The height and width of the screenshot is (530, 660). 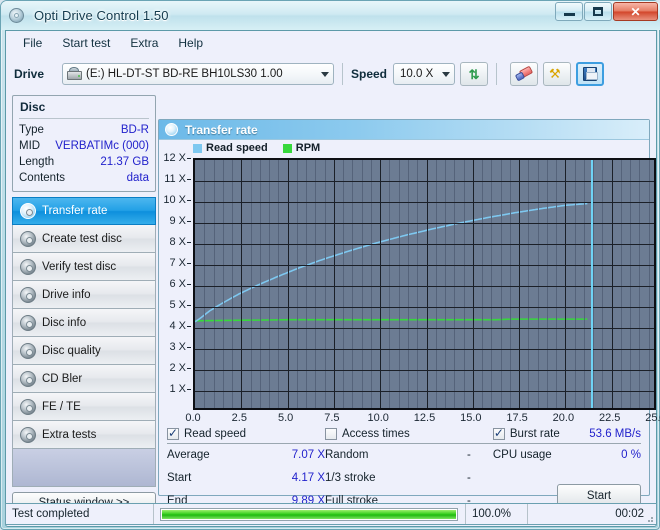 I want to click on third-stroke-label: 1/3 stroke, so click(x=350, y=478).